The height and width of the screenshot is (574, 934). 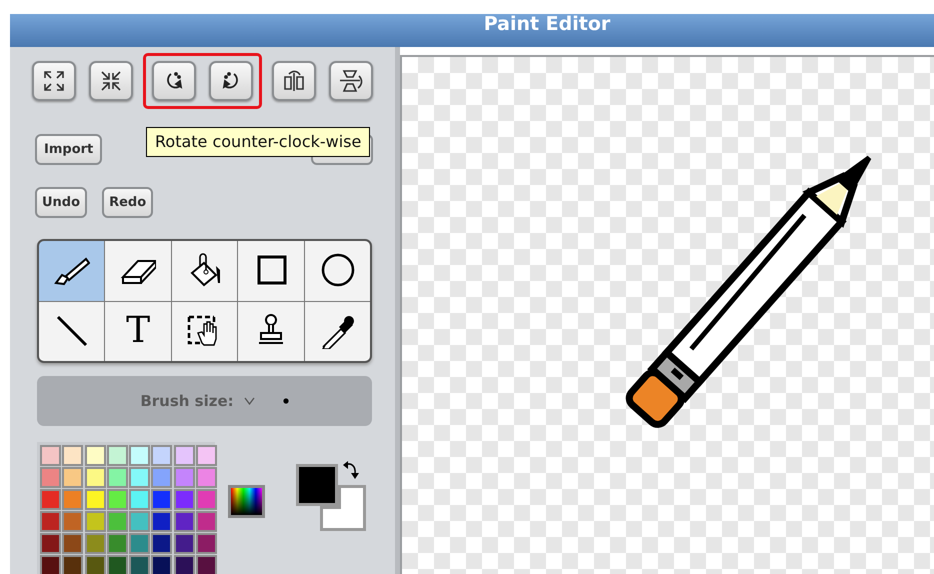 I want to click on shrink-arrows-icon, so click(x=111, y=81).